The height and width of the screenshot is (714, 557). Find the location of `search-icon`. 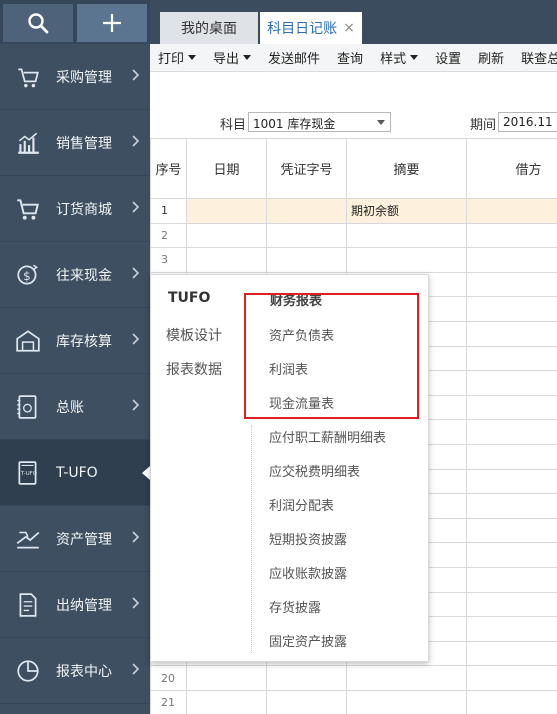

search-icon is located at coordinates (38, 23).